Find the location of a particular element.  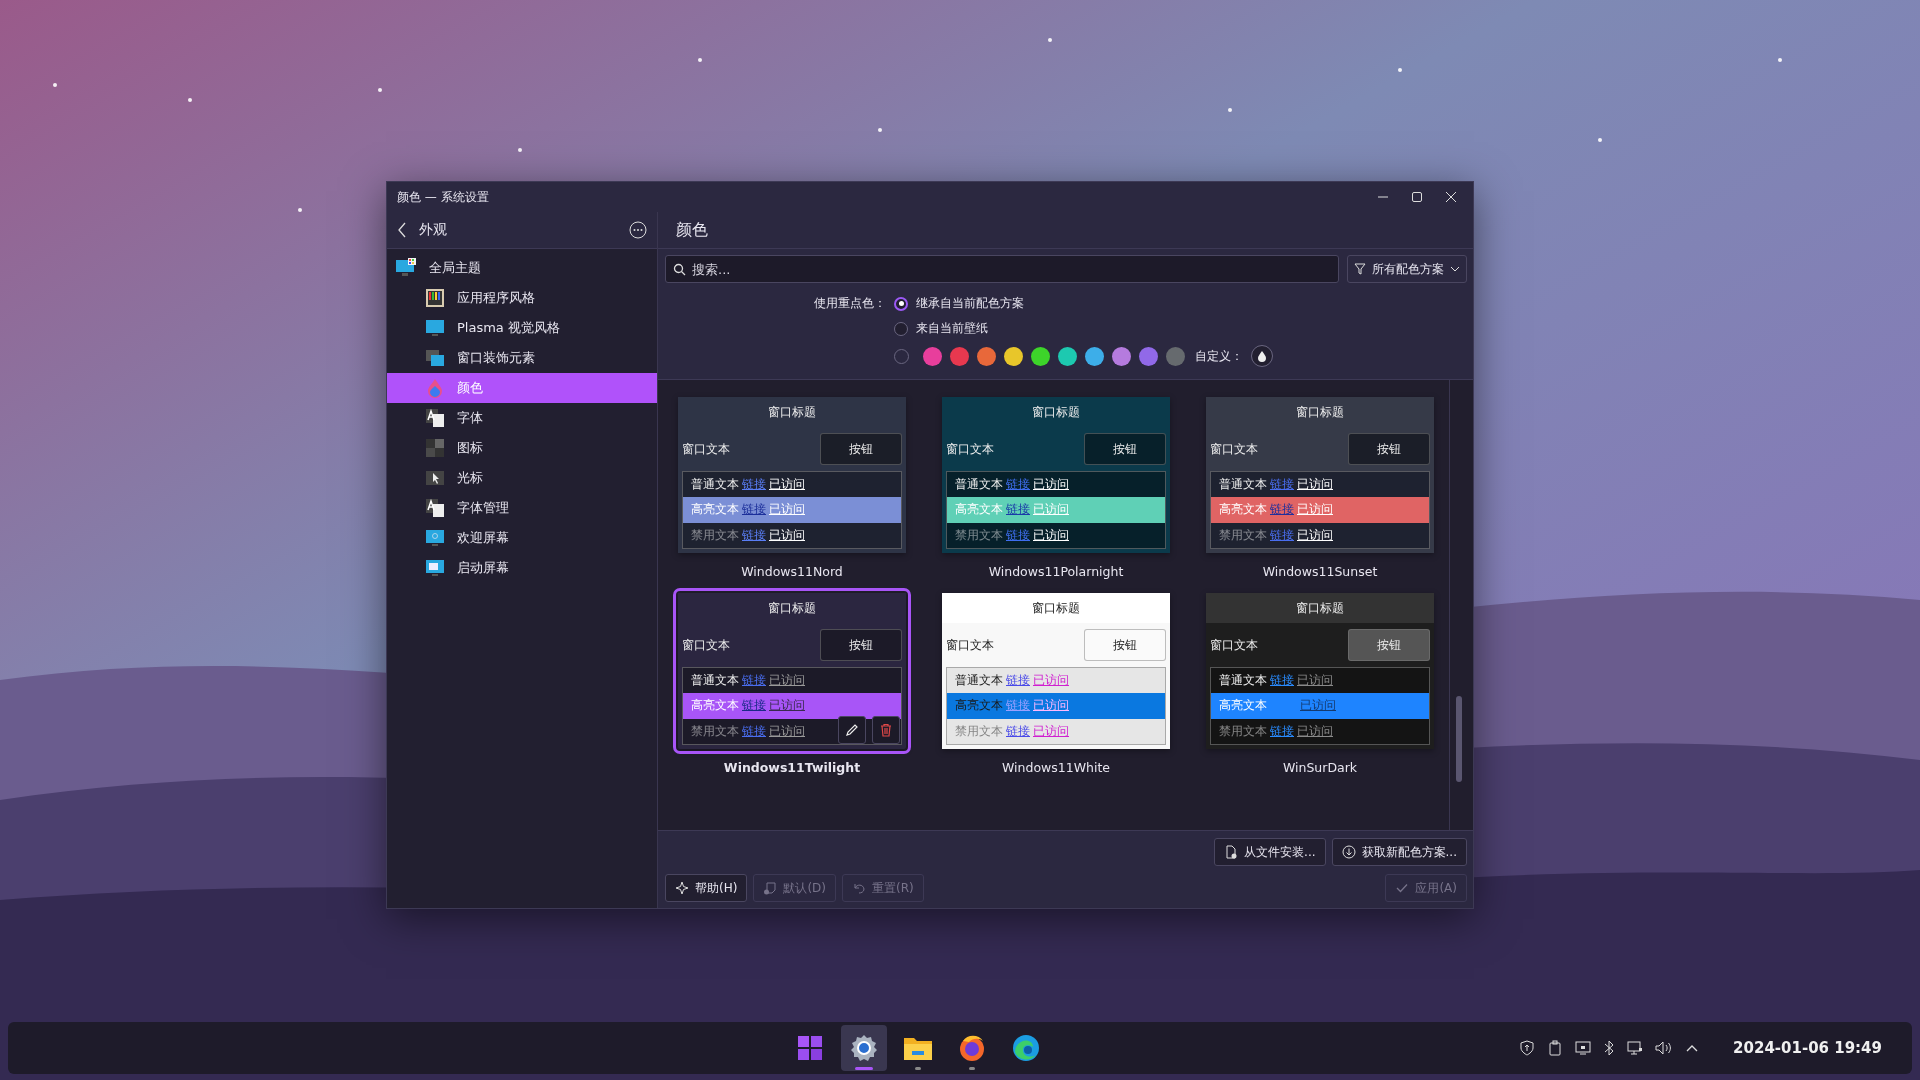

sidebar-item: 窗口装饰元素 is located at coordinates (522, 358).